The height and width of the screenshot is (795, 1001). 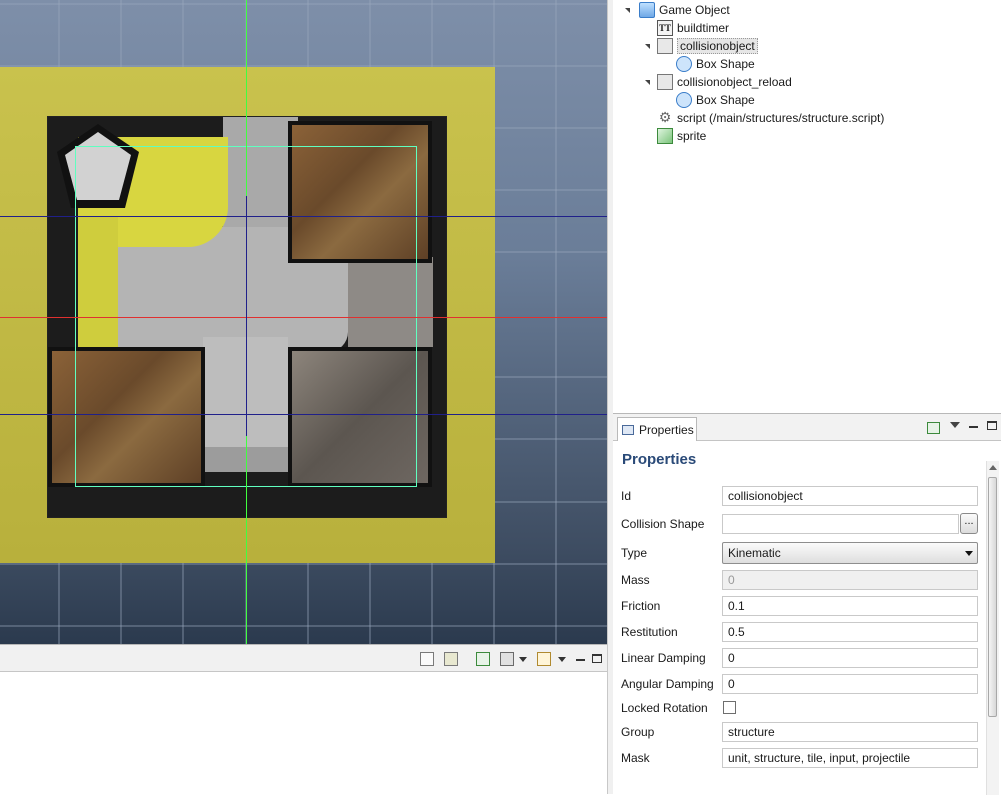 What do you see at coordinates (451, 659) in the screenshot?
I see `scroll-lock-icon` at bounding box center [451, 659].